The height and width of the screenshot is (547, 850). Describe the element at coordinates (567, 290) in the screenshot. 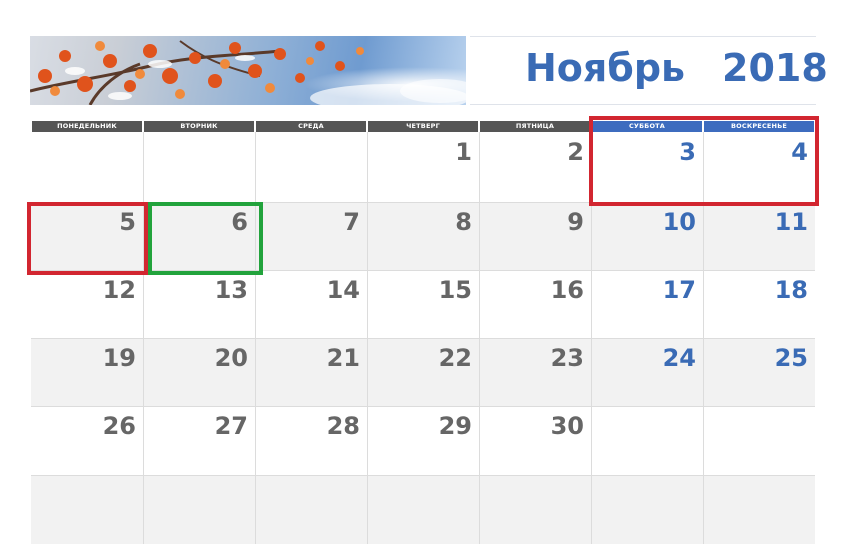

I see `day-number: 16` at that location.